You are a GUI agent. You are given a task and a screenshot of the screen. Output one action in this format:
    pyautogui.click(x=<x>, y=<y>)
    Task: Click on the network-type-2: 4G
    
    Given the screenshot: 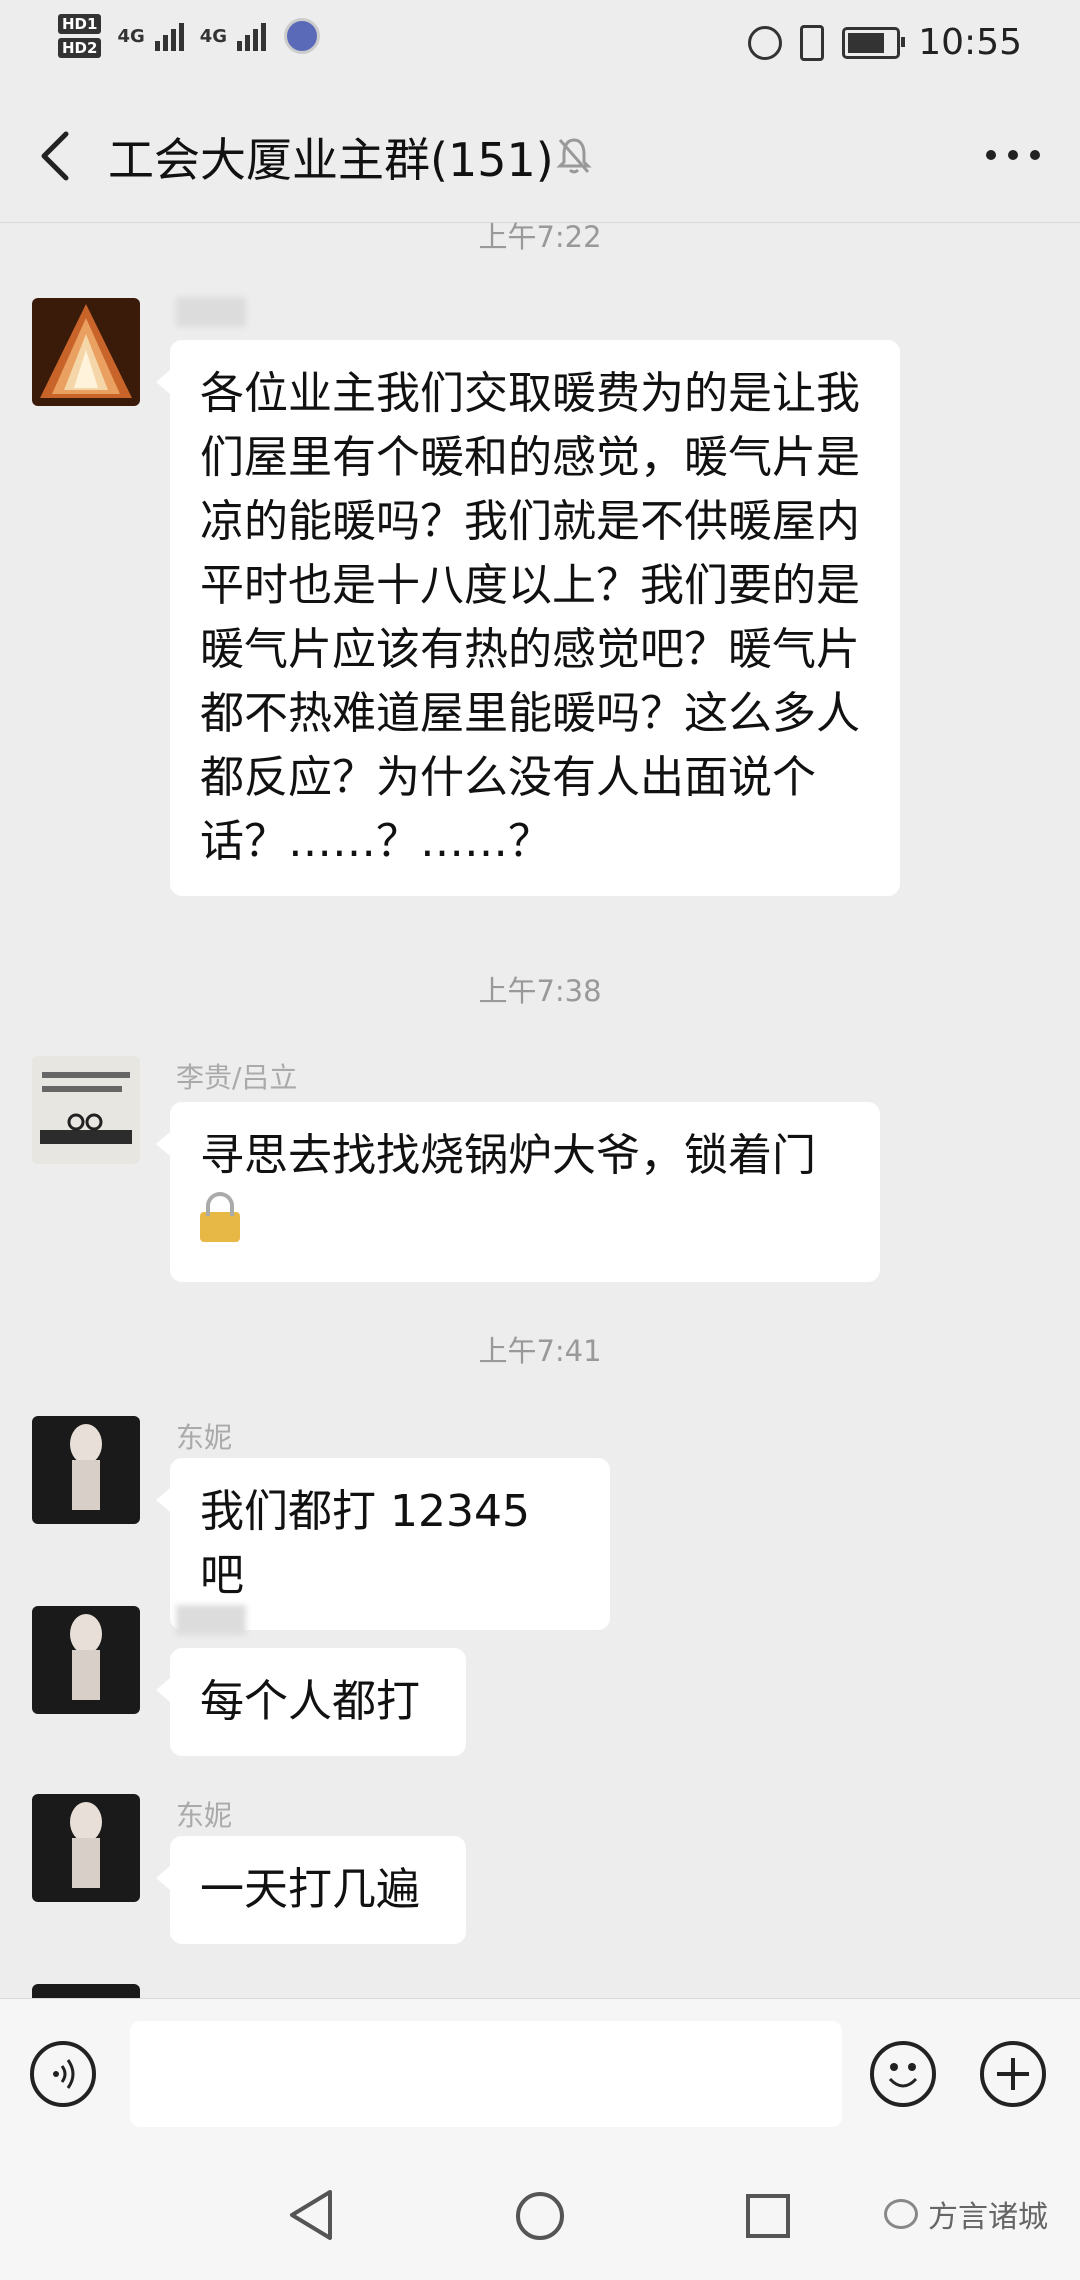 What is the action you would take?
    pyautogui.click(x=213, y=36)
    